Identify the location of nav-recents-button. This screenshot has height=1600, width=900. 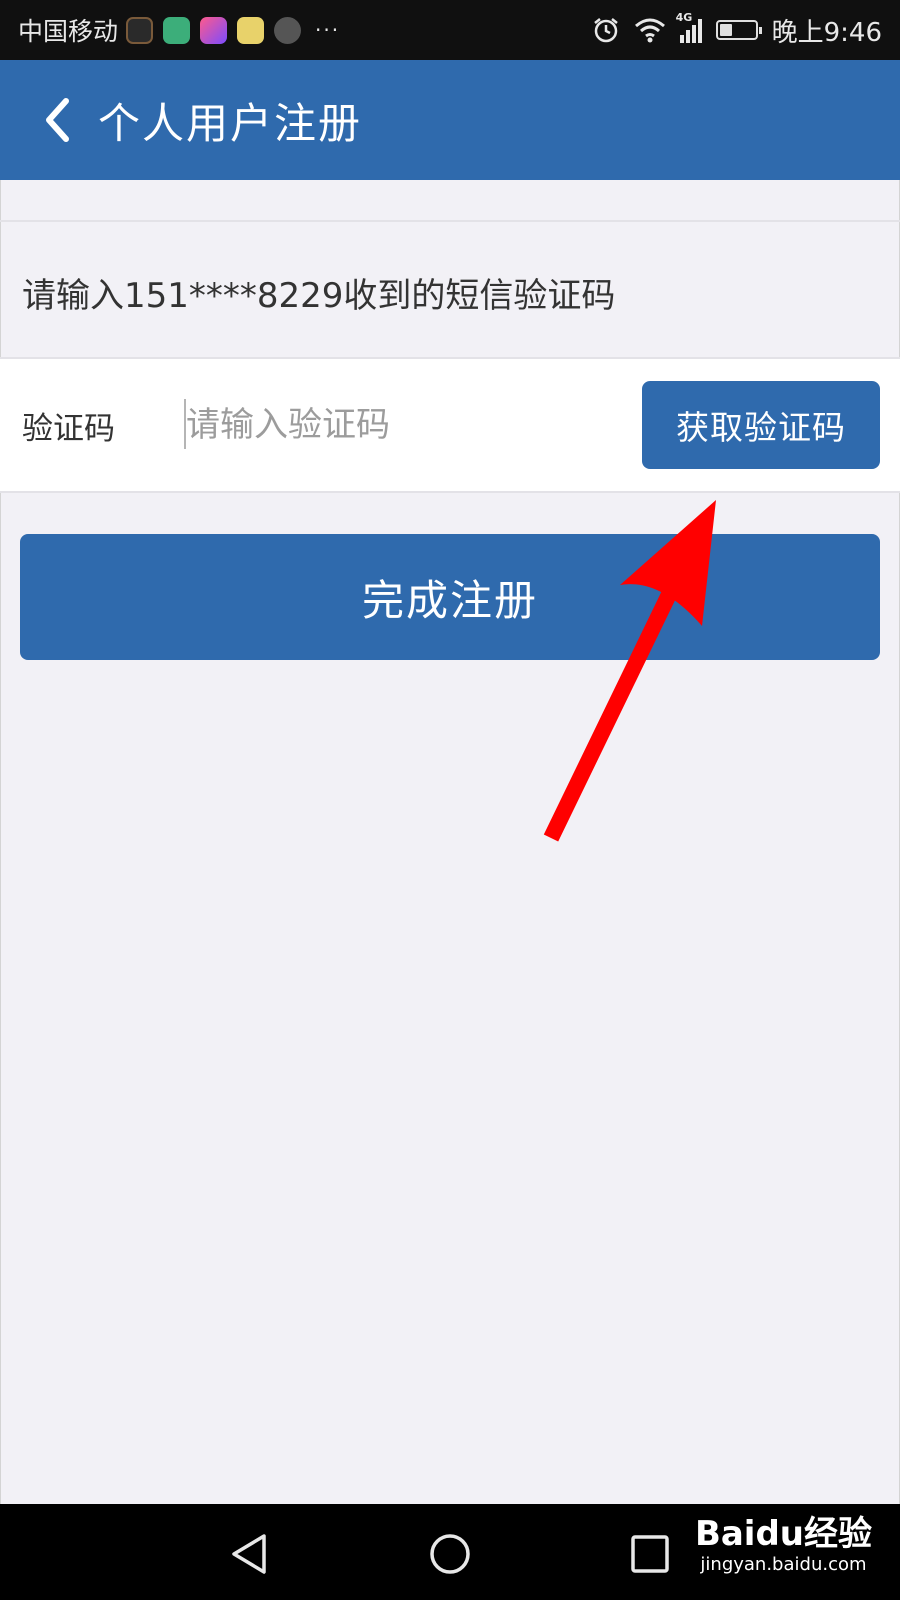
(650, 1554).